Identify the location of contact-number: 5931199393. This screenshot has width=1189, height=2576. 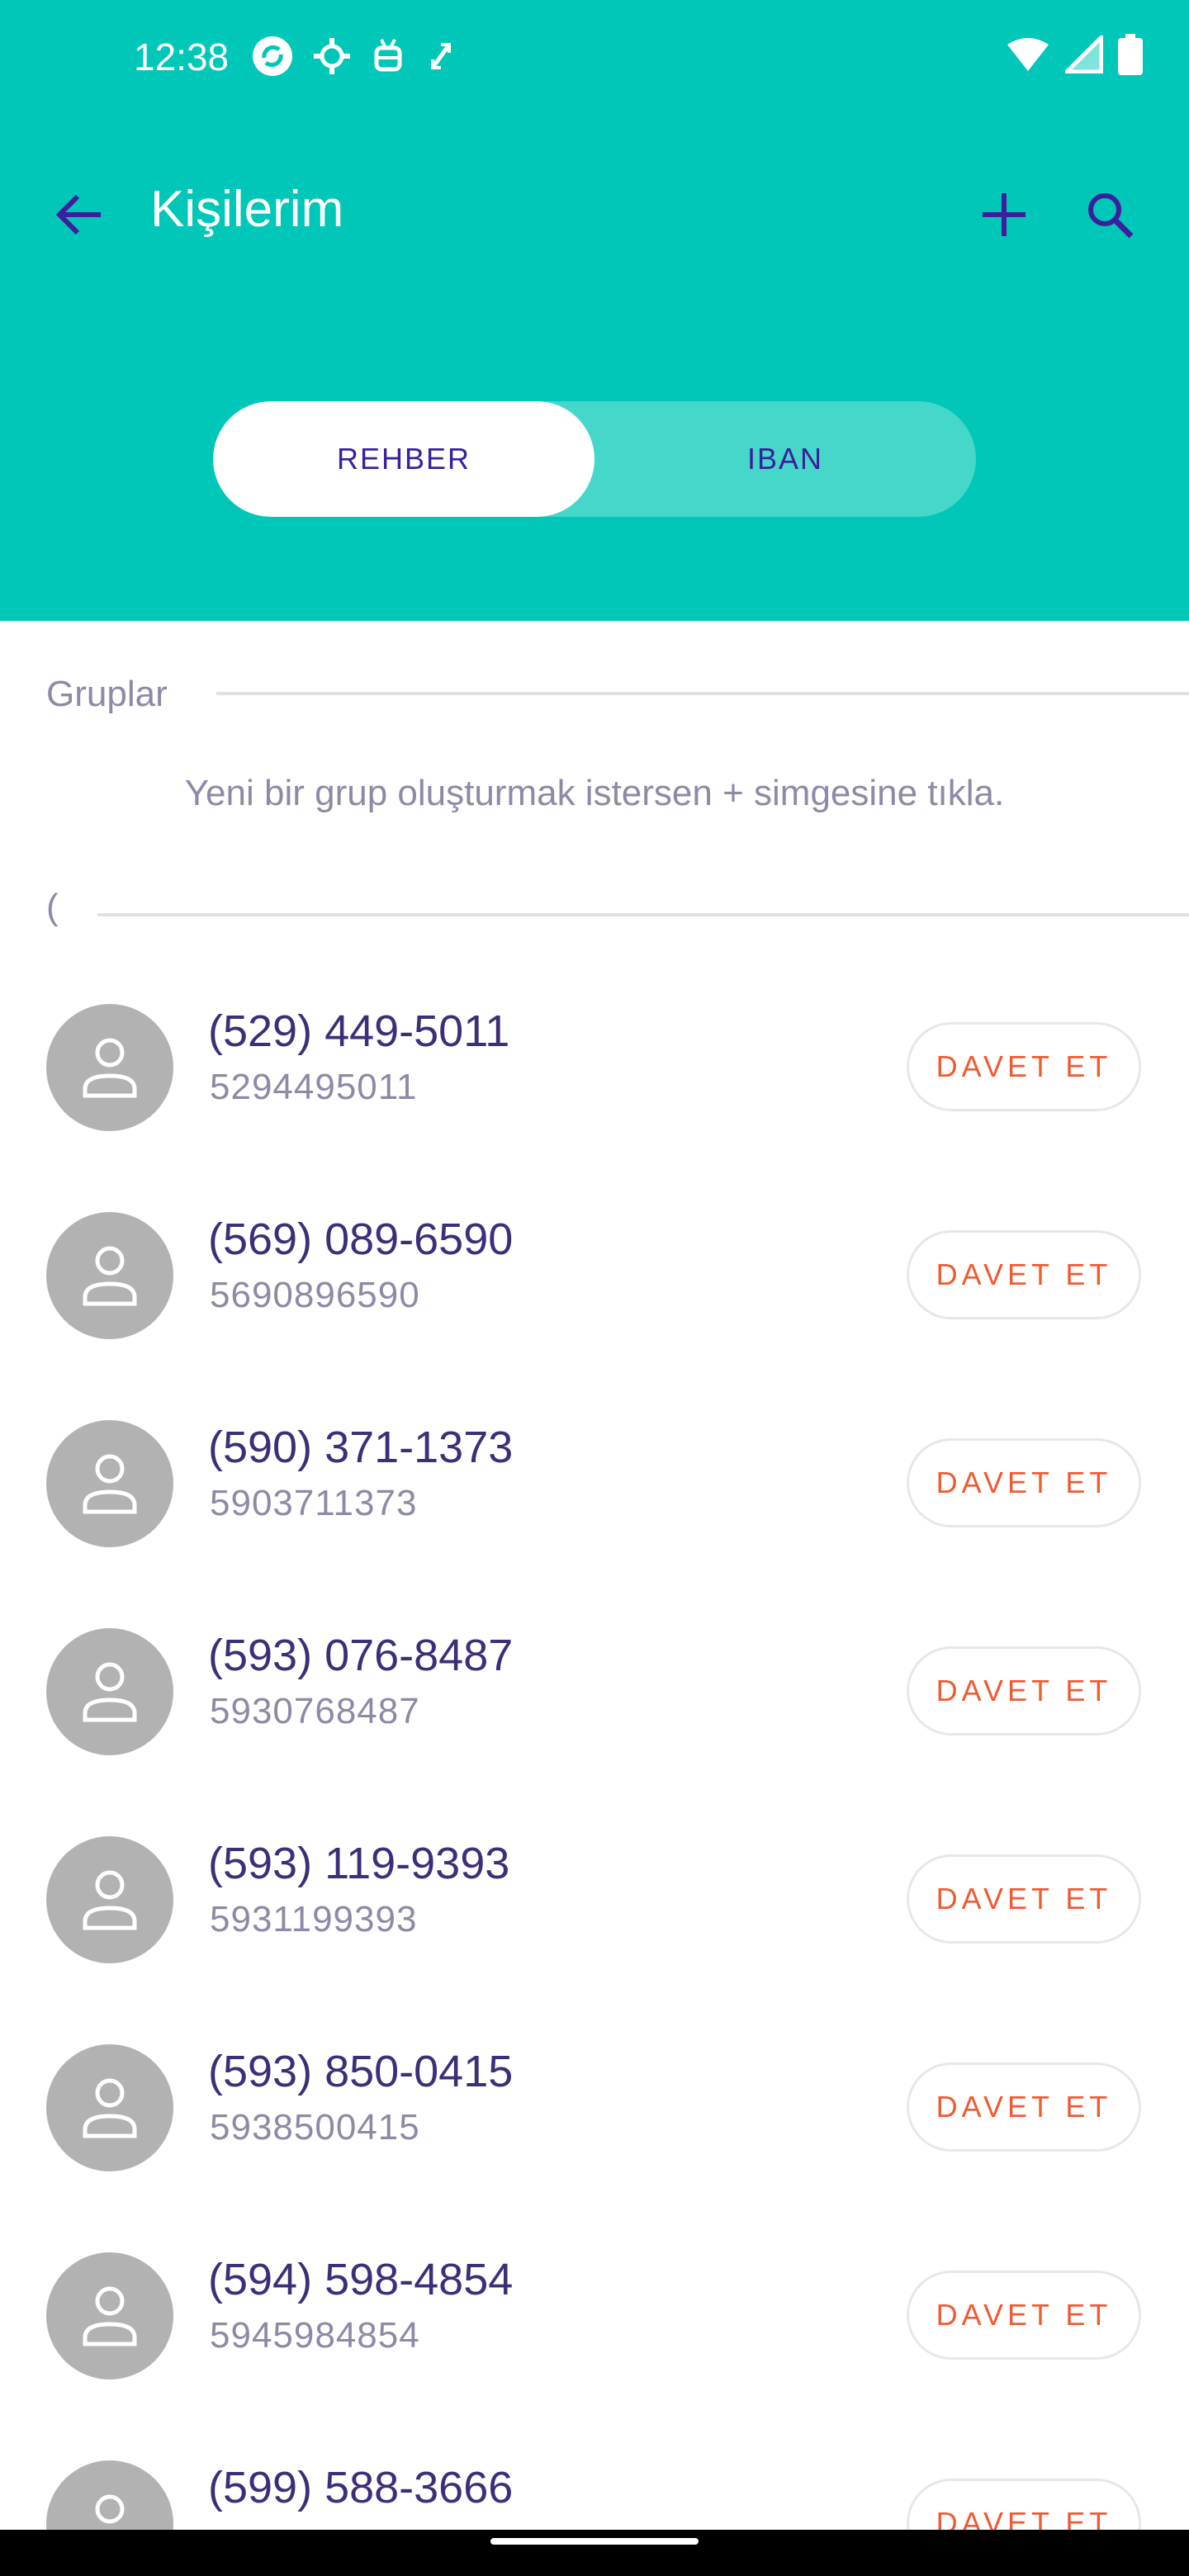
(314, 1919).